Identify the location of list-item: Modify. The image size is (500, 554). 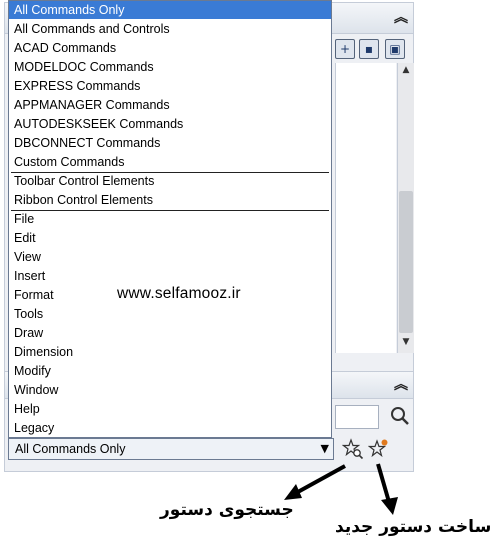
(170, 371).